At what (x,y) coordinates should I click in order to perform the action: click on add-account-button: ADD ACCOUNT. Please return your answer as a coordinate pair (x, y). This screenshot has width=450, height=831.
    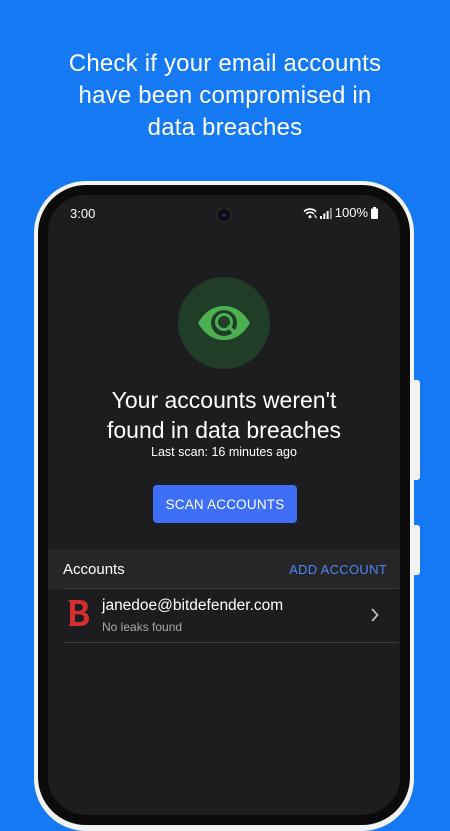
    Looking at the image, I should click on (338, 569).